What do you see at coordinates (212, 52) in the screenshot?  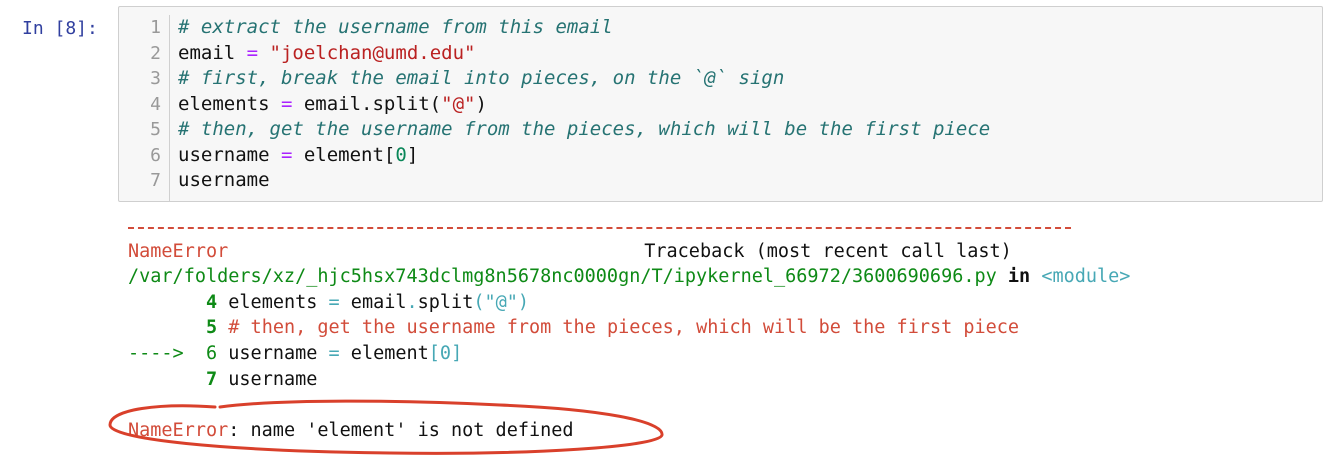 I see `code-token: email` at bounding box center [212, 52].